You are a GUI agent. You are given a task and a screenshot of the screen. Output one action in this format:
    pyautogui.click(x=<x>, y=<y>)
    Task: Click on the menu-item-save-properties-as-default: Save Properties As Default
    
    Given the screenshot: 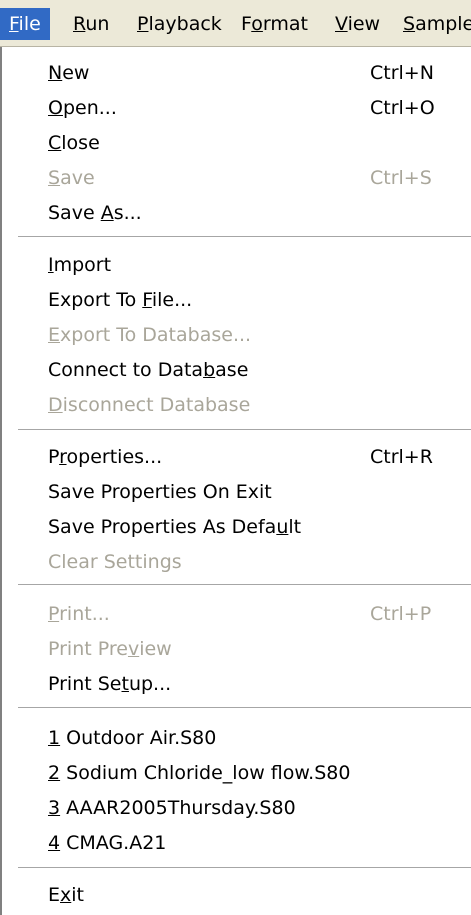 What is the action you would take?
    pyautogui.click(x=174, y=527)
    